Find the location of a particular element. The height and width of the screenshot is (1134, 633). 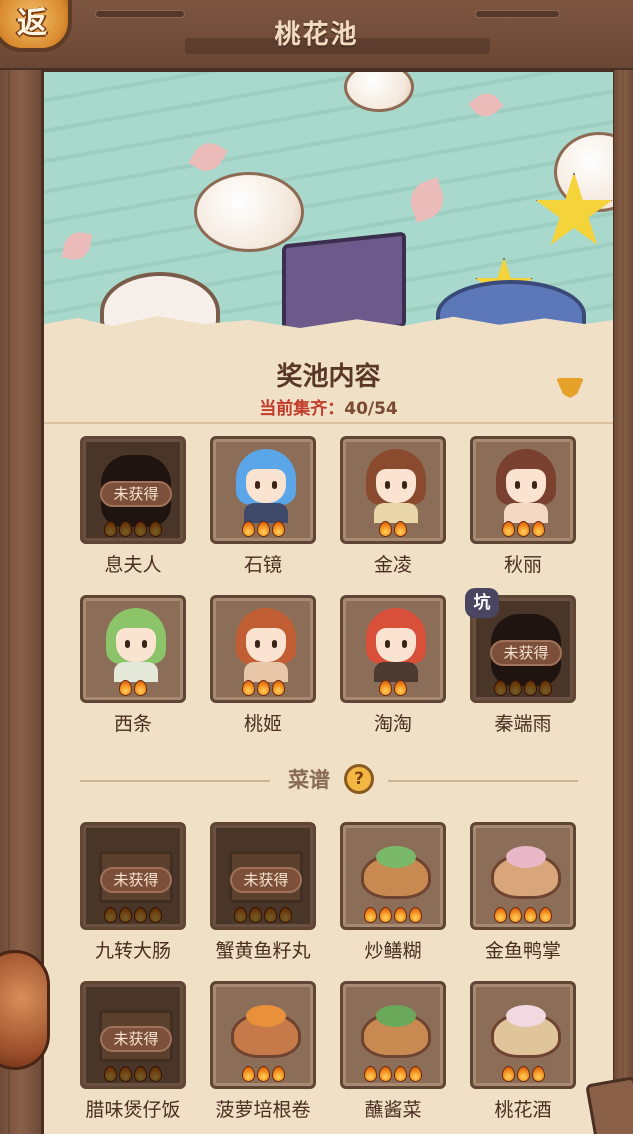

recipe-card: 菠萝培根卷 is located at coordinates (263, 1051).